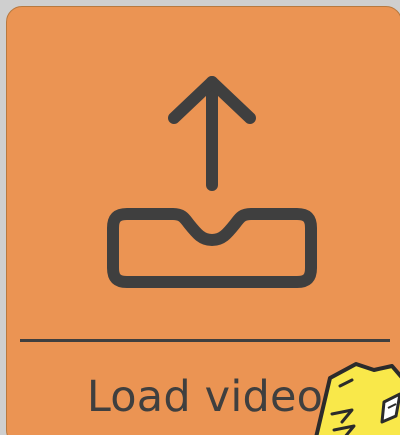 This screenshot has width=400, height=435. What do you see at coordinates (357, 398) in the screenshot?
I see `yellow-cartoon-character-icon` at bounding box center [357, 398].